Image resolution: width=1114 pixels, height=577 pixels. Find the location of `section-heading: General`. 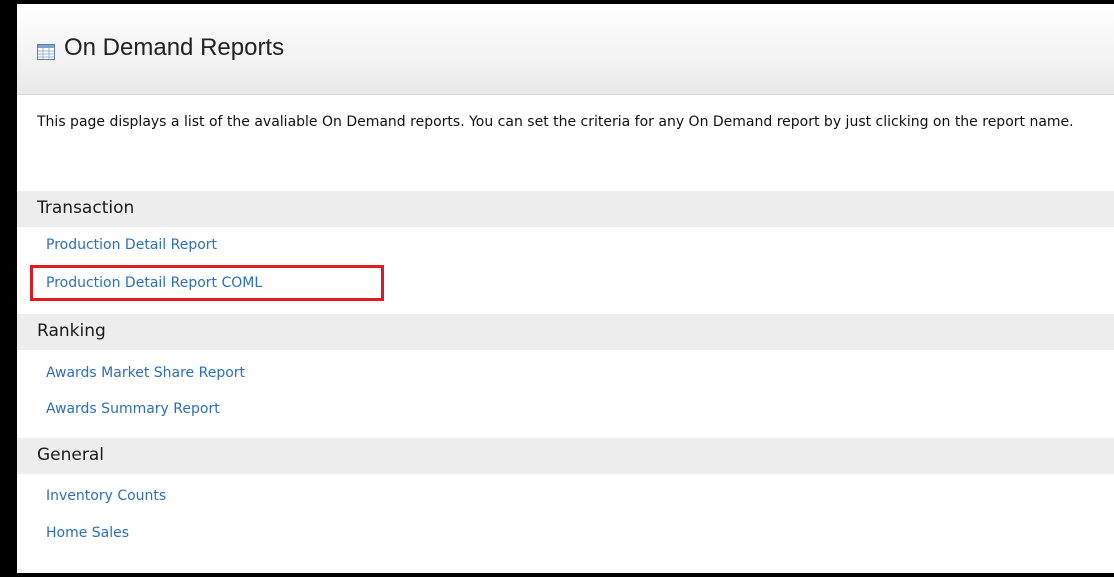

section-heading: General is located at coordinates (70, 455).